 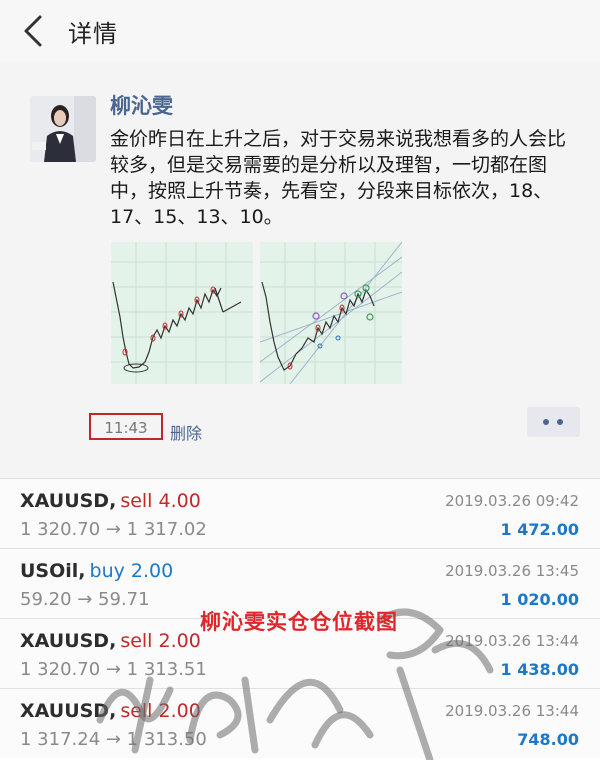 I want to click on trade-profit: 1 472.00, so click(x=539, y=529).